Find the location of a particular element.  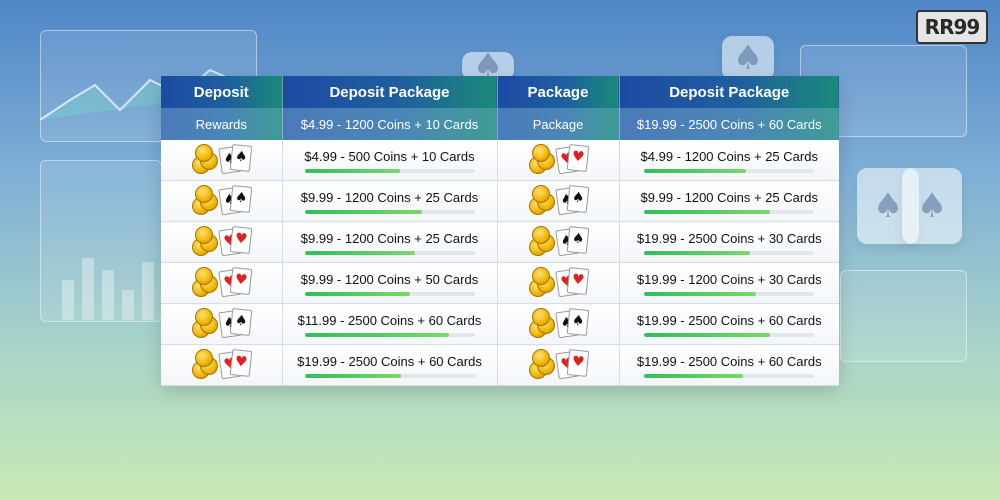

right-package-cell: $19.99 - 1200 Coins + 30 Cards is located at coordinates (729, 283).